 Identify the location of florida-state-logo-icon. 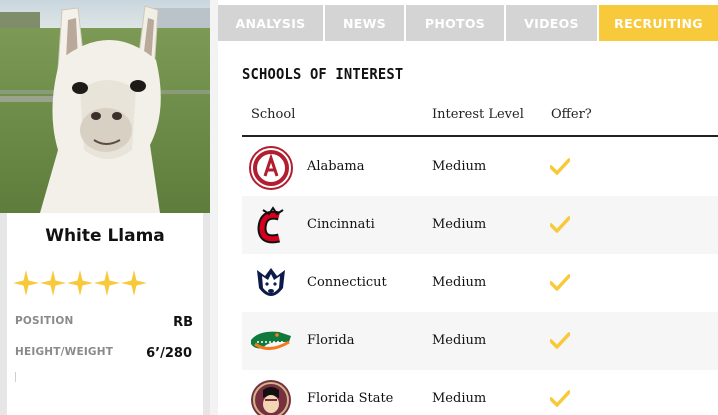
(271, 397).